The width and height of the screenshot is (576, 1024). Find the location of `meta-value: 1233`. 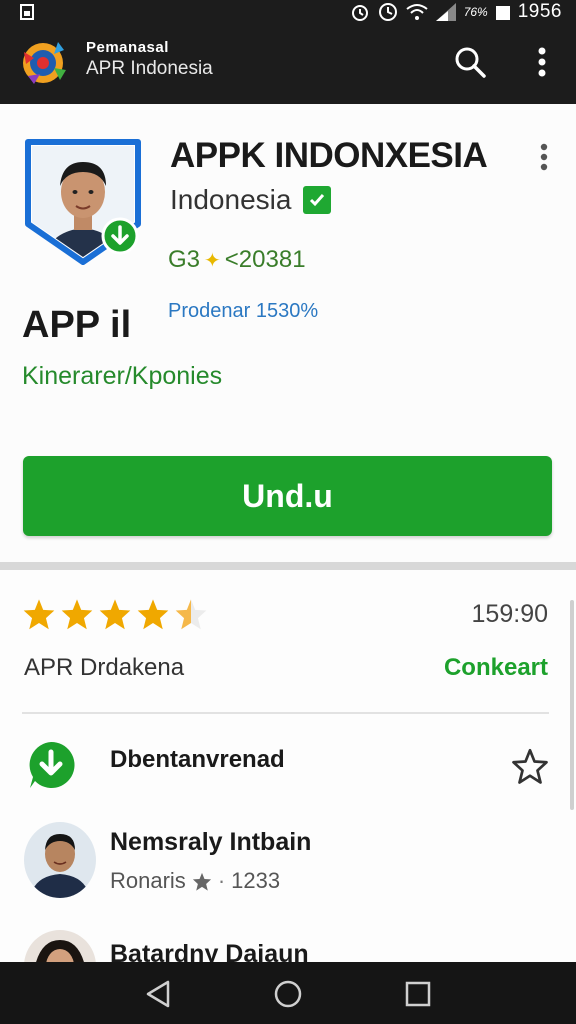

meta-value: 1233 is located at coordinates (256, 880).